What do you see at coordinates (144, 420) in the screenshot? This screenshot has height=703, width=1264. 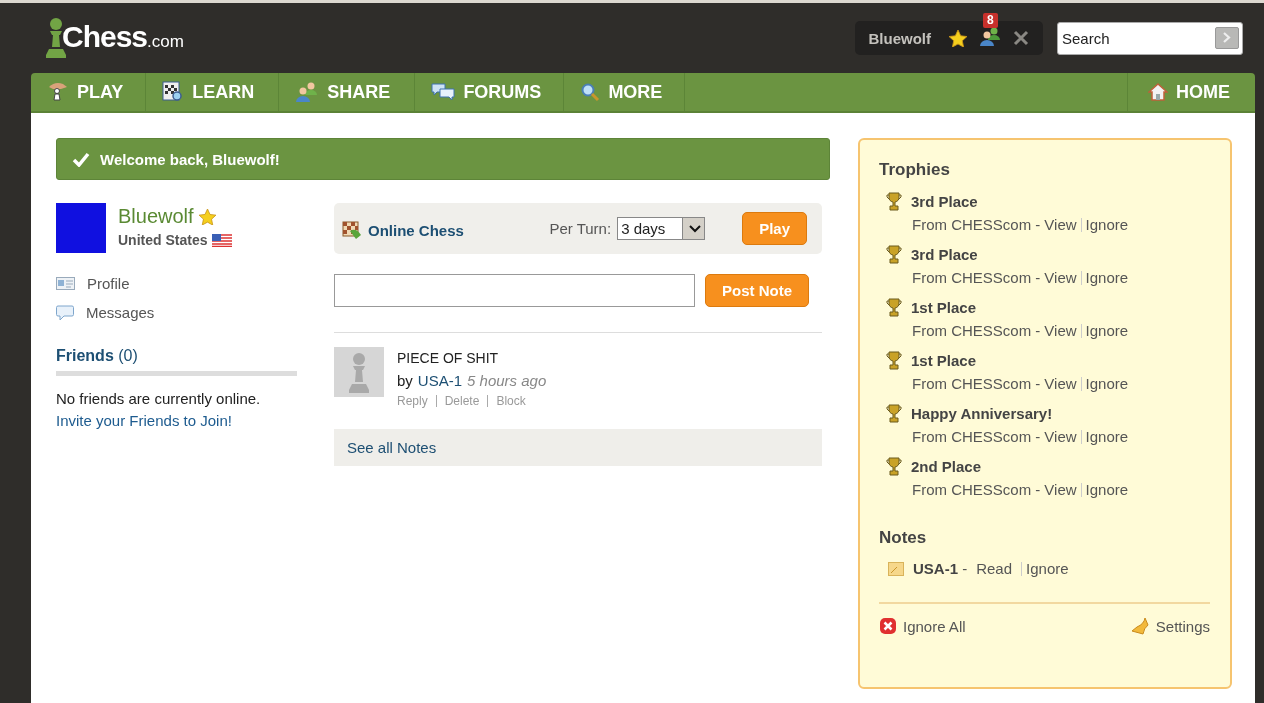 I see `invite-link: Invite your Friends to Join!` at bounding box center [144, 420].